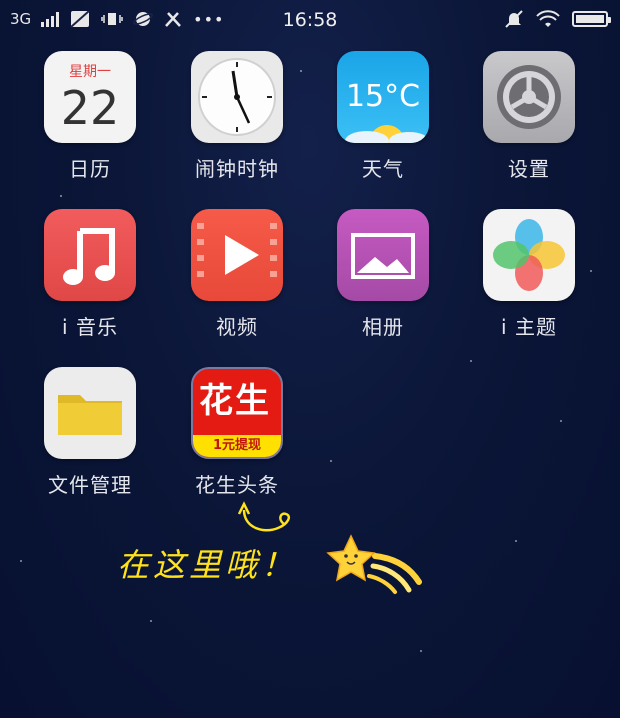 The image size is (620, 718). Describe the element at coordinates (90, 255) in the screenshot. I see `music-note-icon` at that location.